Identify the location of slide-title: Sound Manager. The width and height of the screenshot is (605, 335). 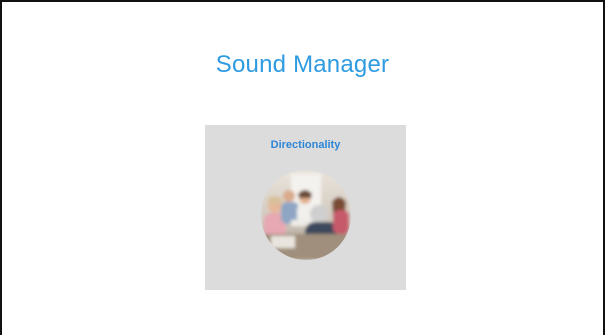
(302, 64).